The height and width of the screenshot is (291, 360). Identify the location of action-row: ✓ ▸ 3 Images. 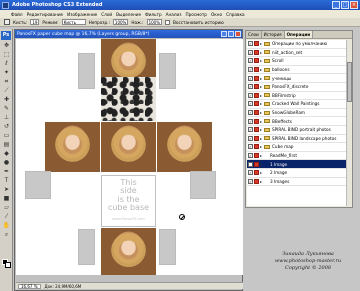
(297, 182).